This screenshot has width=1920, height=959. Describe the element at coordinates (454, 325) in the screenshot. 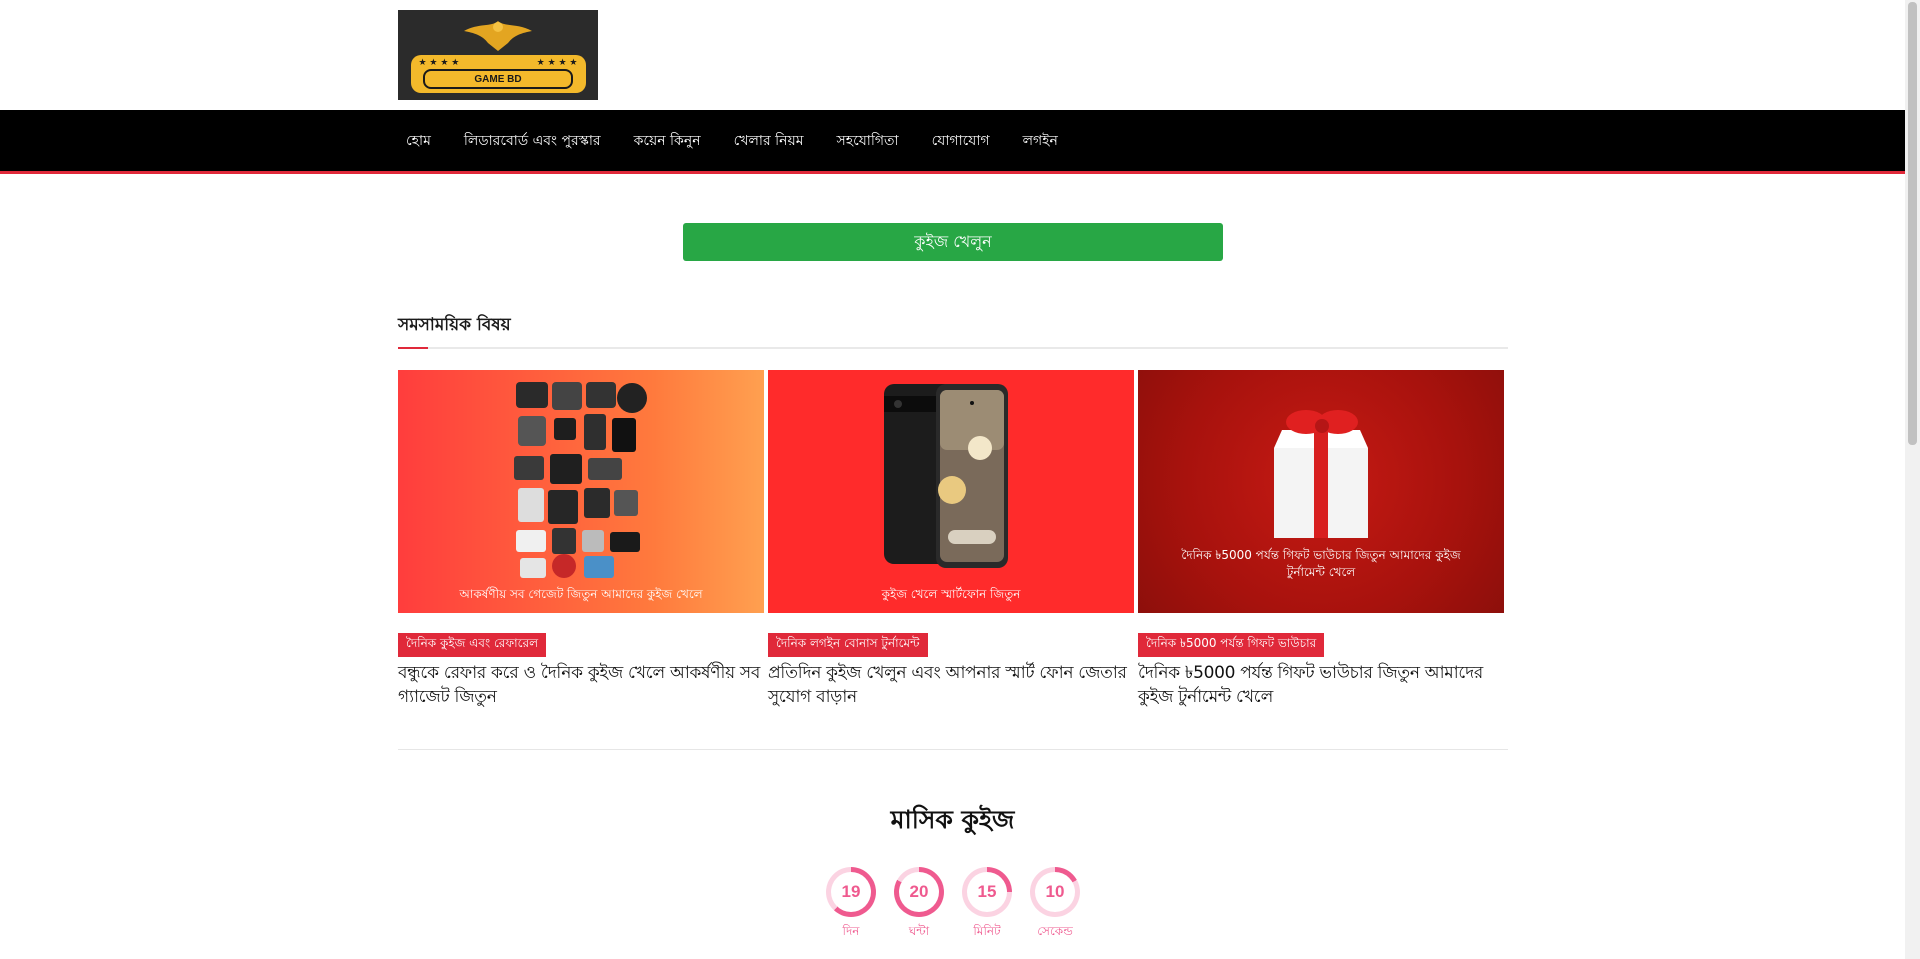

I see `section-title: সমসাময়িক বিষয়` at that location.